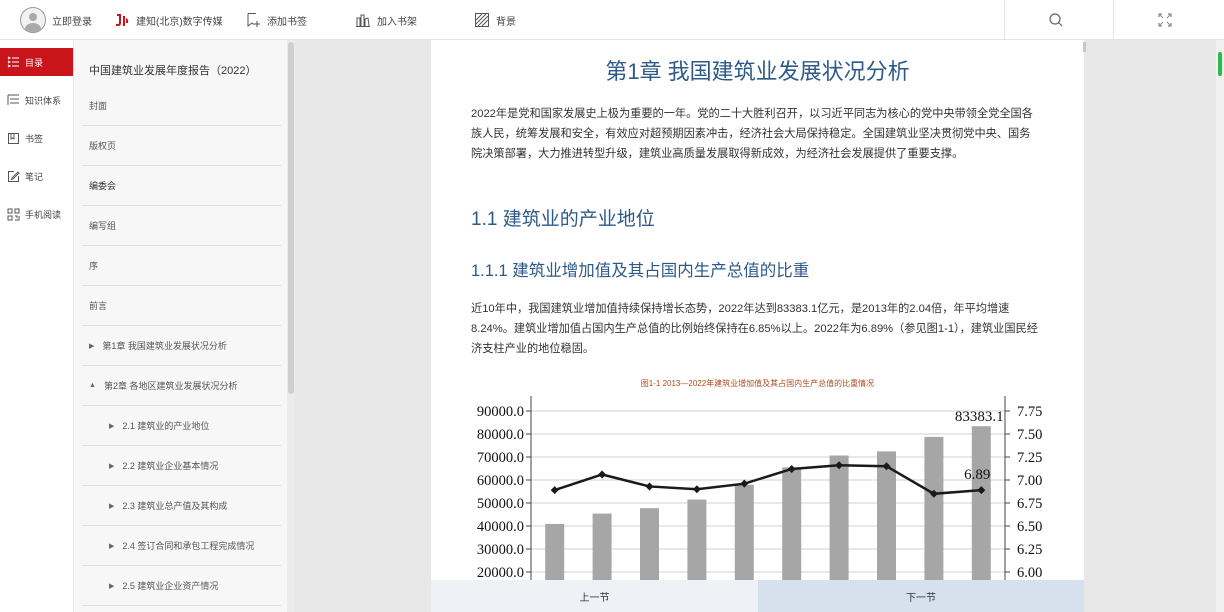 The image size is (1224, 612). I want to click on toc-item-copyright: 版权页, so click(181, 146).